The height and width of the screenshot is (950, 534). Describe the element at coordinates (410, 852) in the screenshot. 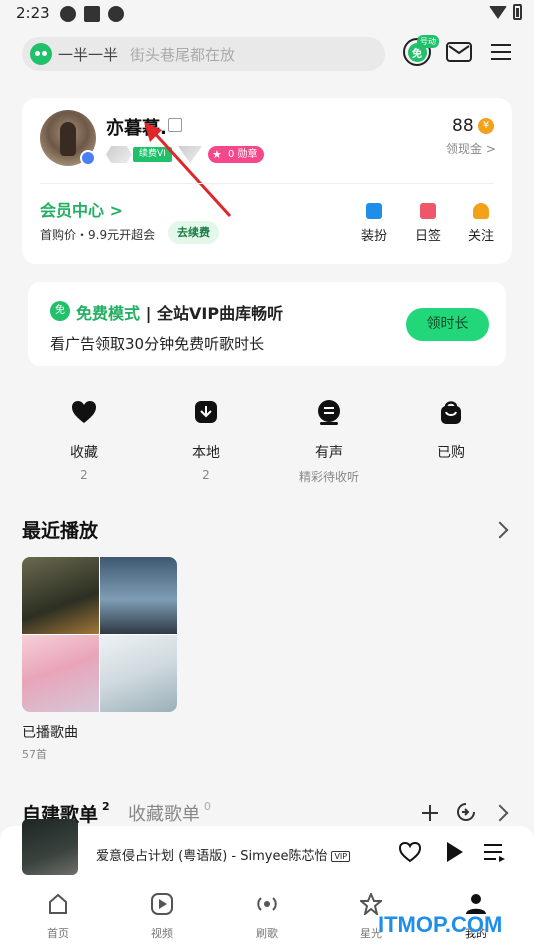

I see `heart-outline-icon` at that location.